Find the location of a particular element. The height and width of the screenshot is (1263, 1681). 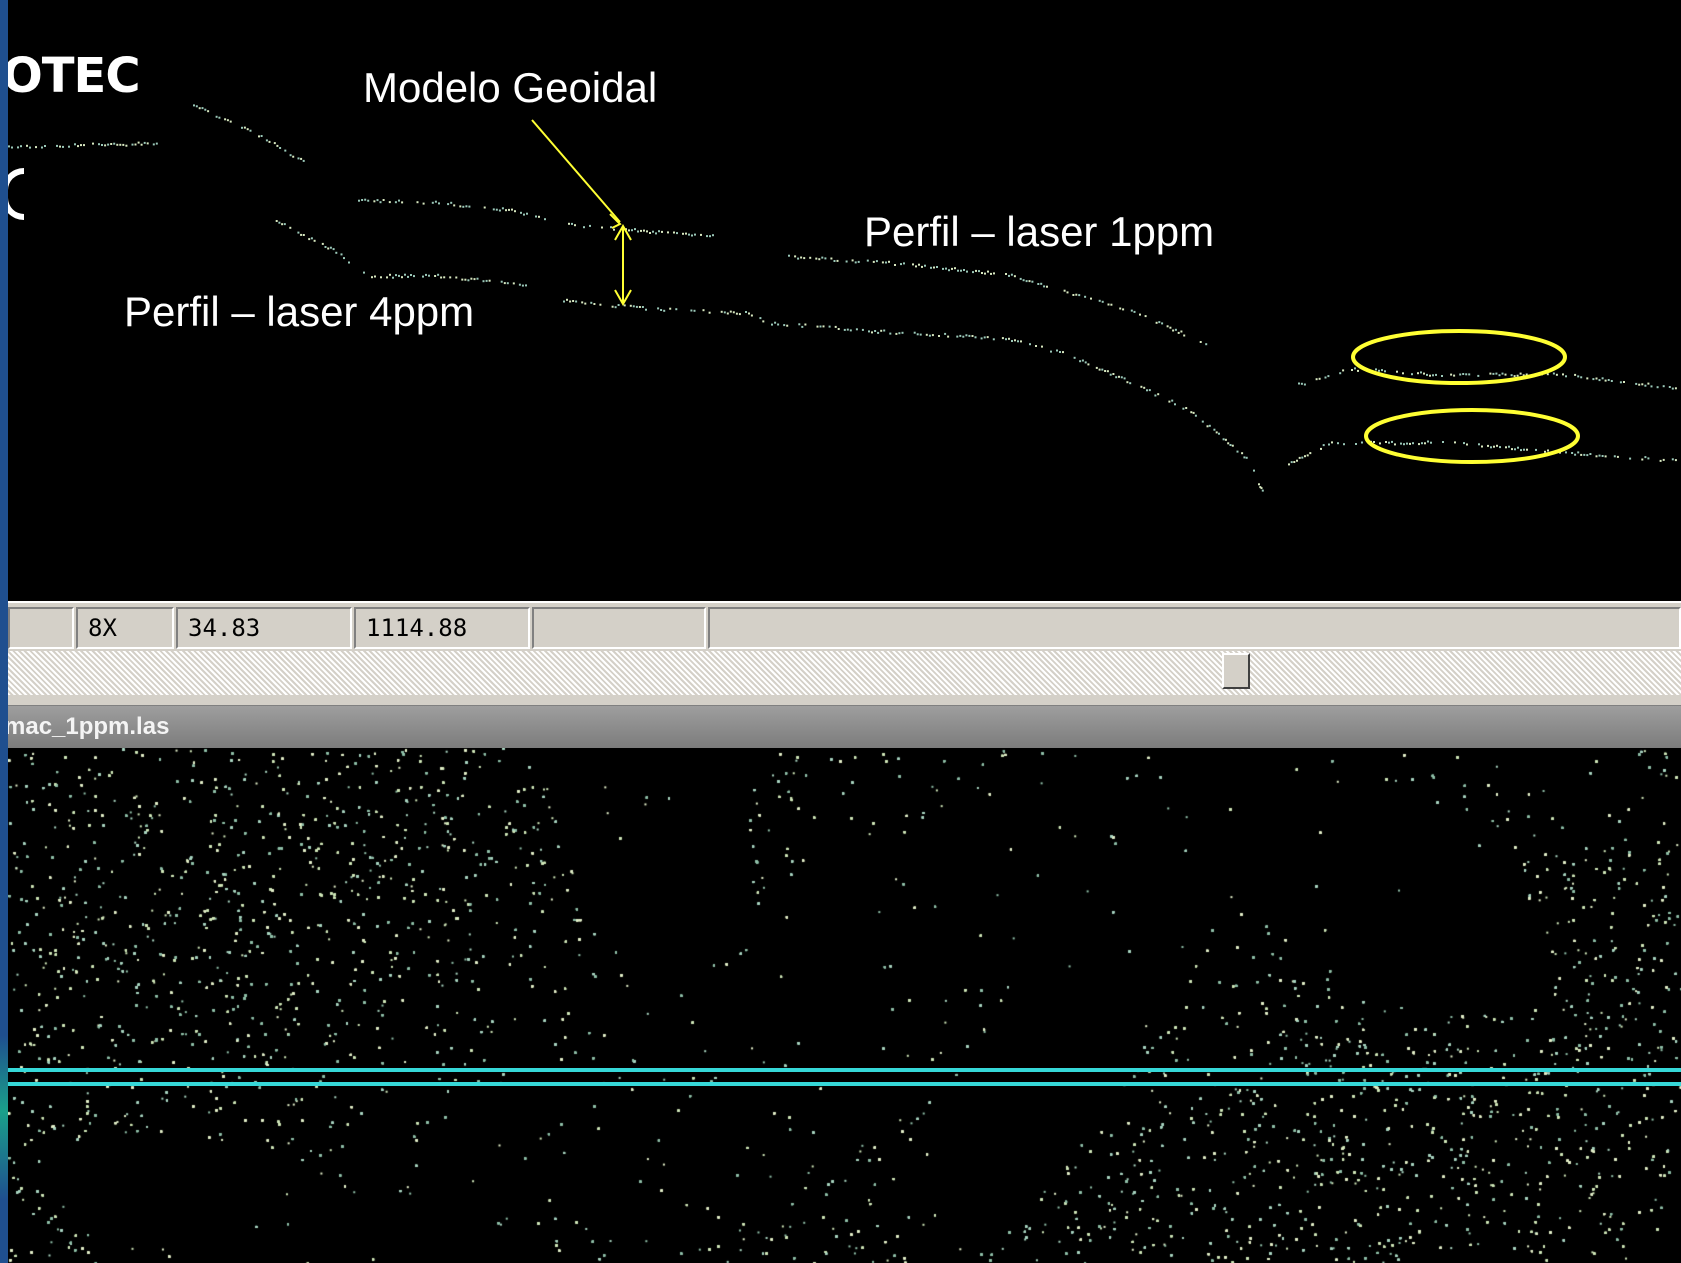

horizontal-scrollbar is located at coordinates (844, 673).